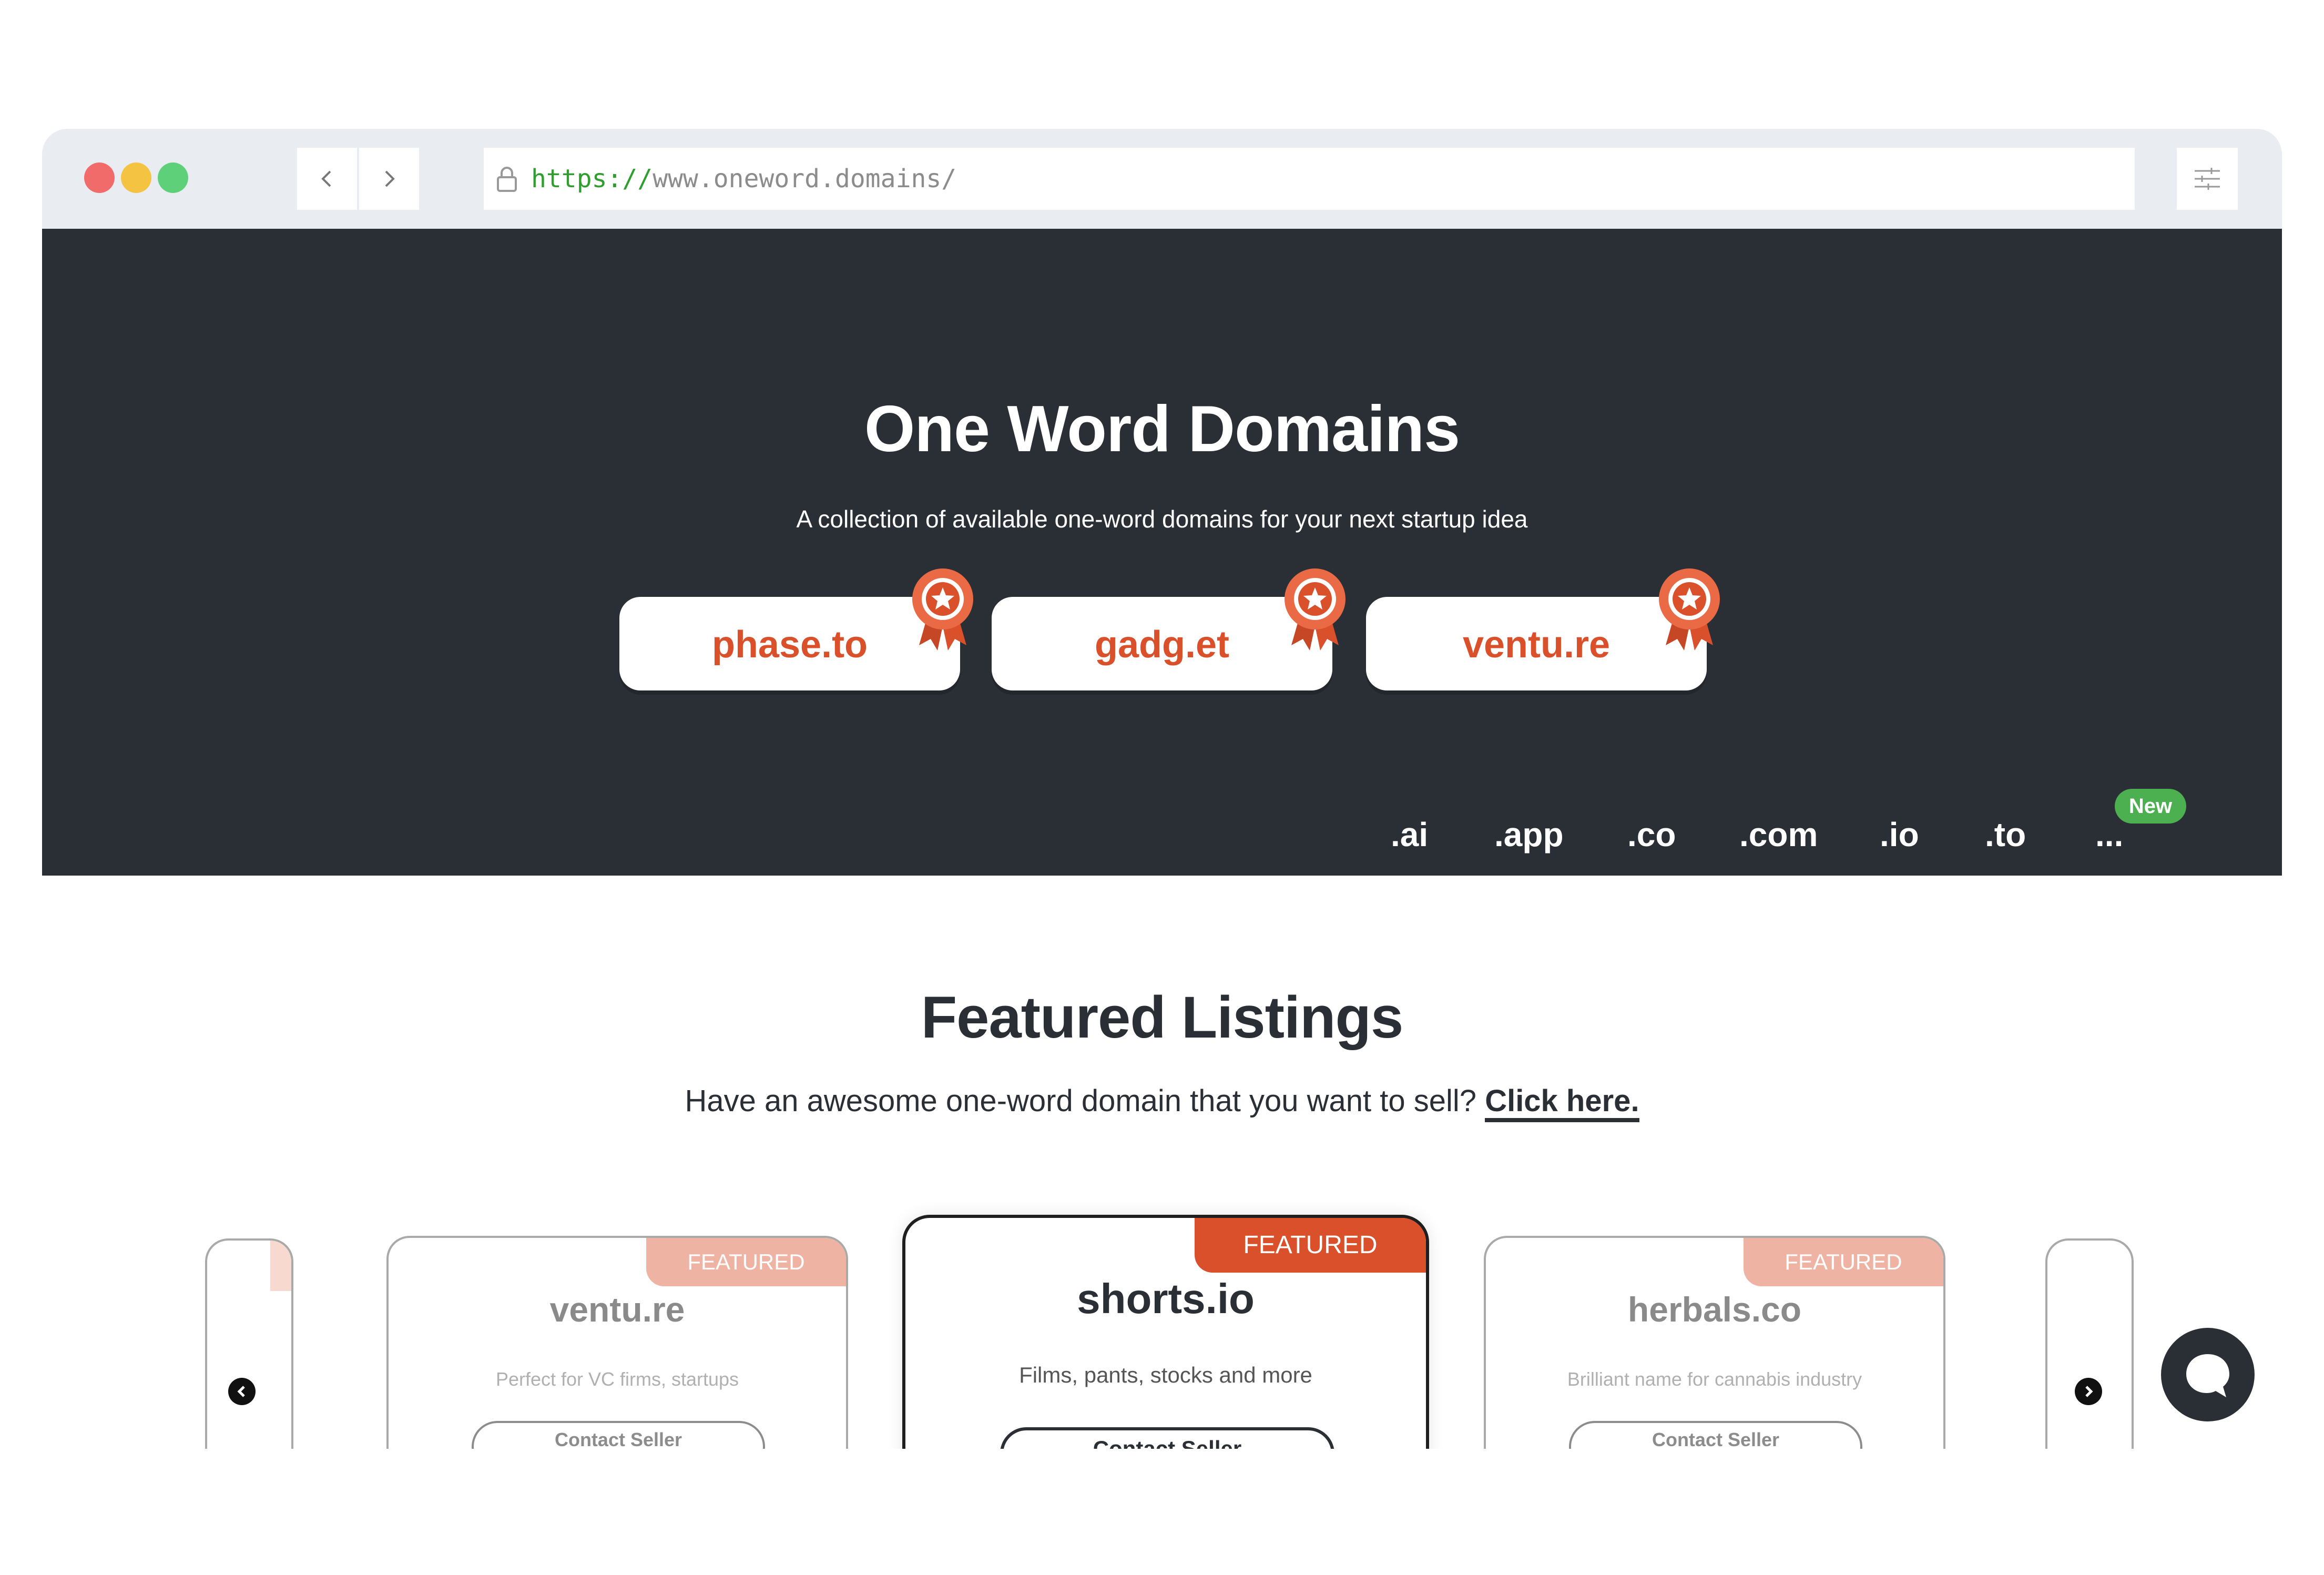 The image size is (2324, 1575). I want to click on listing-description: Perfect for VC firms, startups, so click(617, 1379).